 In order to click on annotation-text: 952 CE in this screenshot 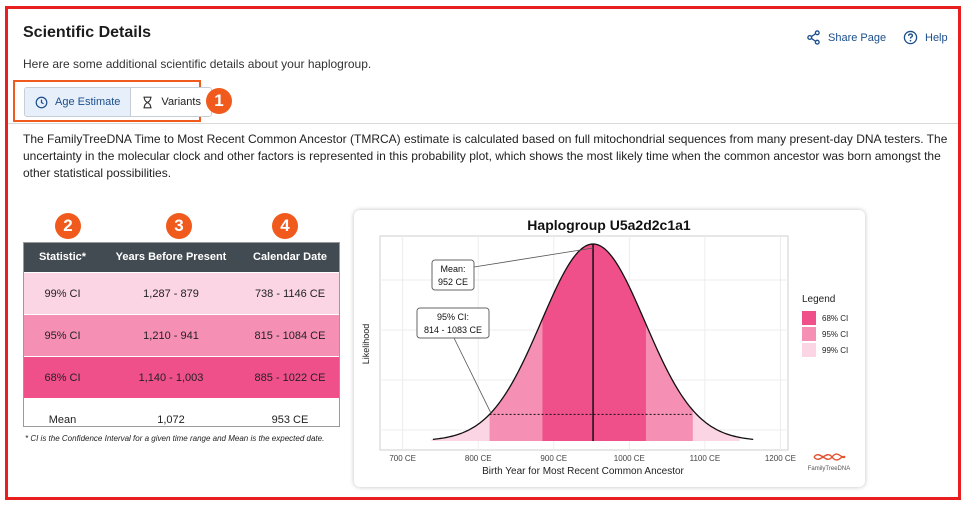, I will do `click(453, 282)`.